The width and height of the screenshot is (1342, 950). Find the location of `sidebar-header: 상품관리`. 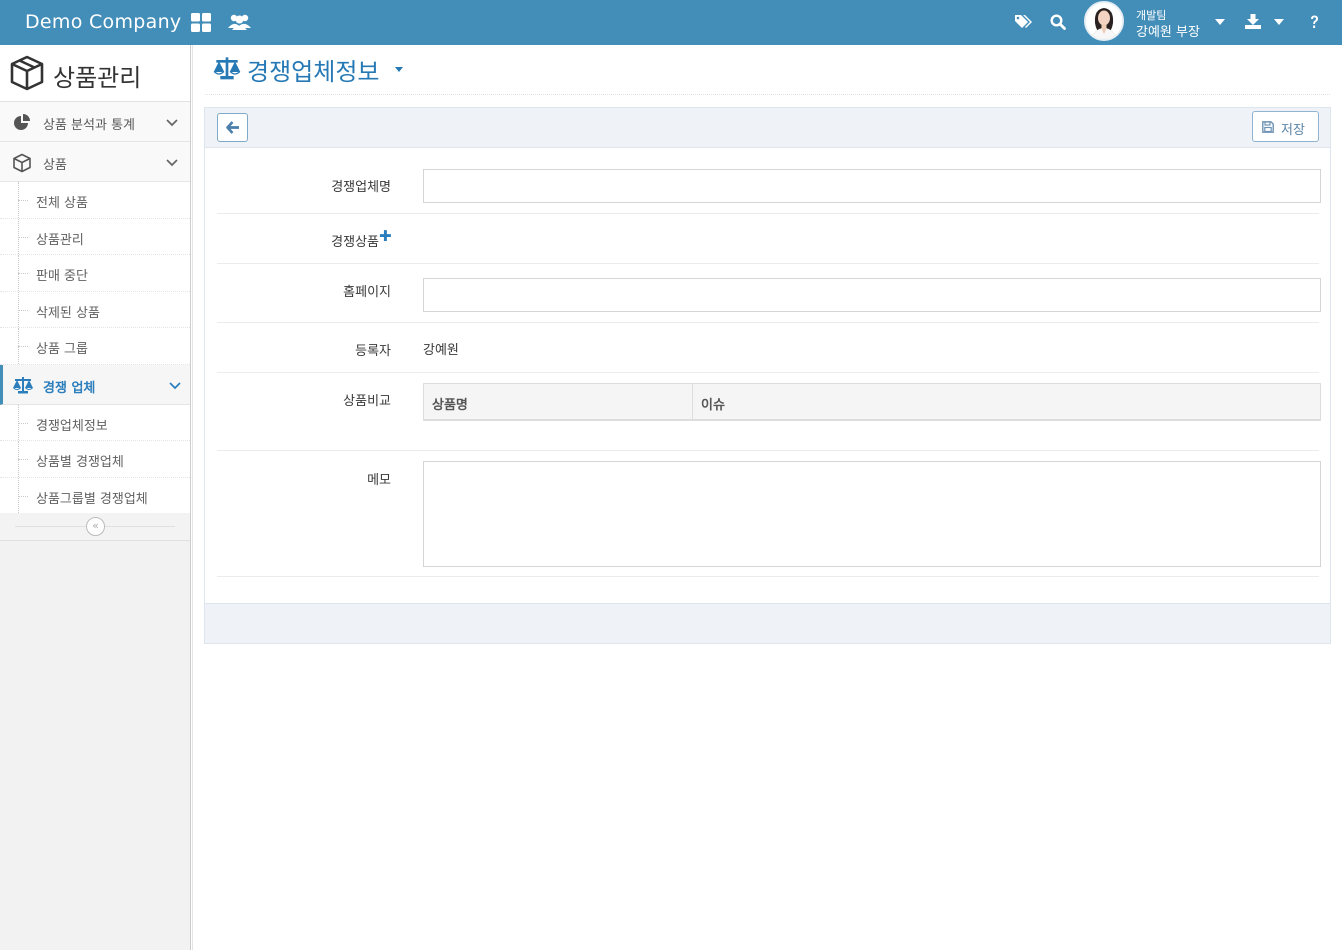

sidebar-header: 상품관리 is located at coordinates (95, 73).